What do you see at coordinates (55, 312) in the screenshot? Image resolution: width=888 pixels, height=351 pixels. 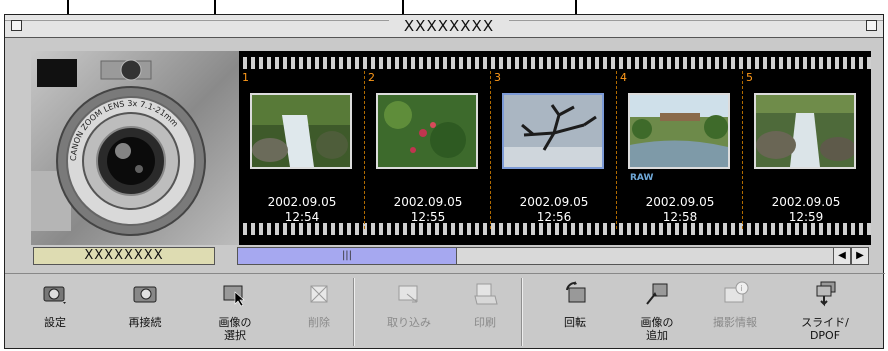 I see `settings-button: 設定` at bounding box center [55, 312].